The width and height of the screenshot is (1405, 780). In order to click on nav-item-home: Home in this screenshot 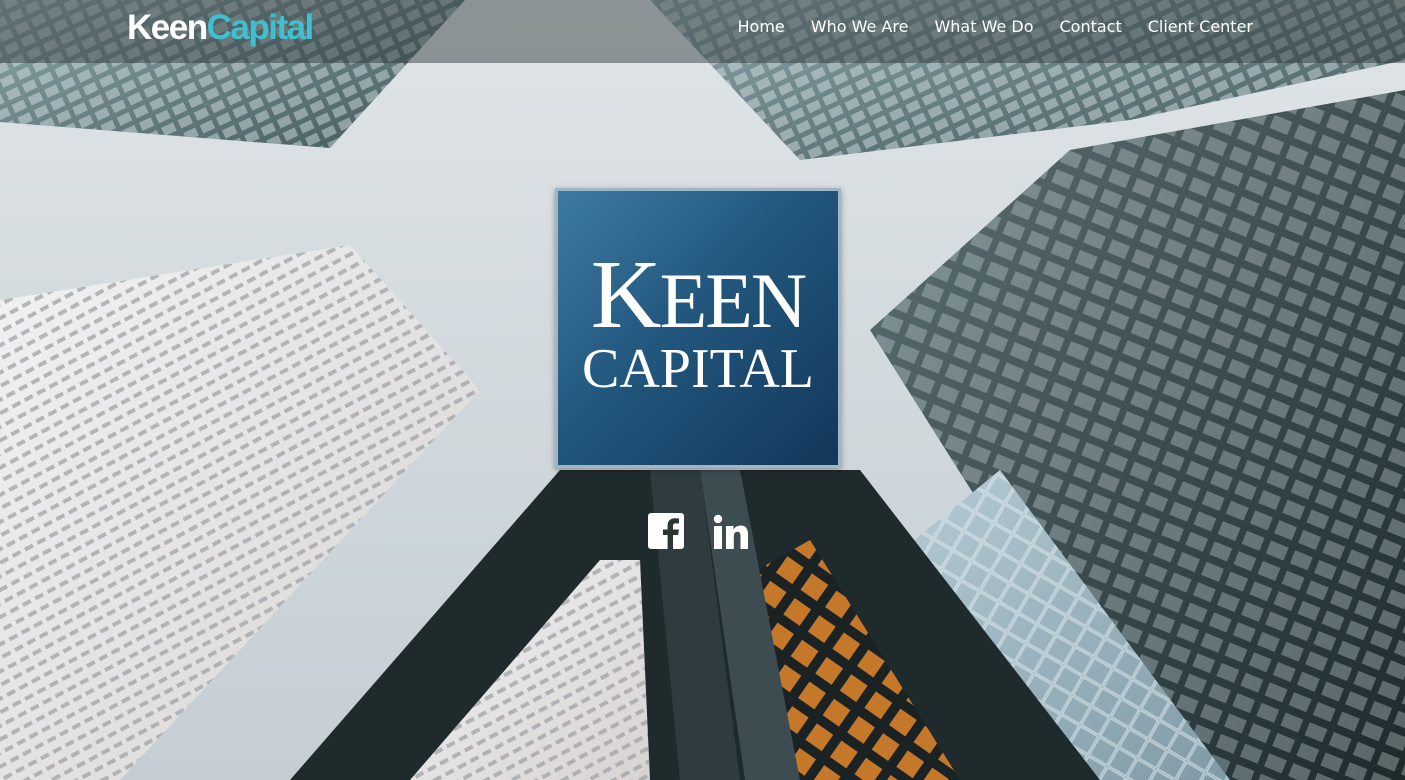, I will do `click(761, 27)`.